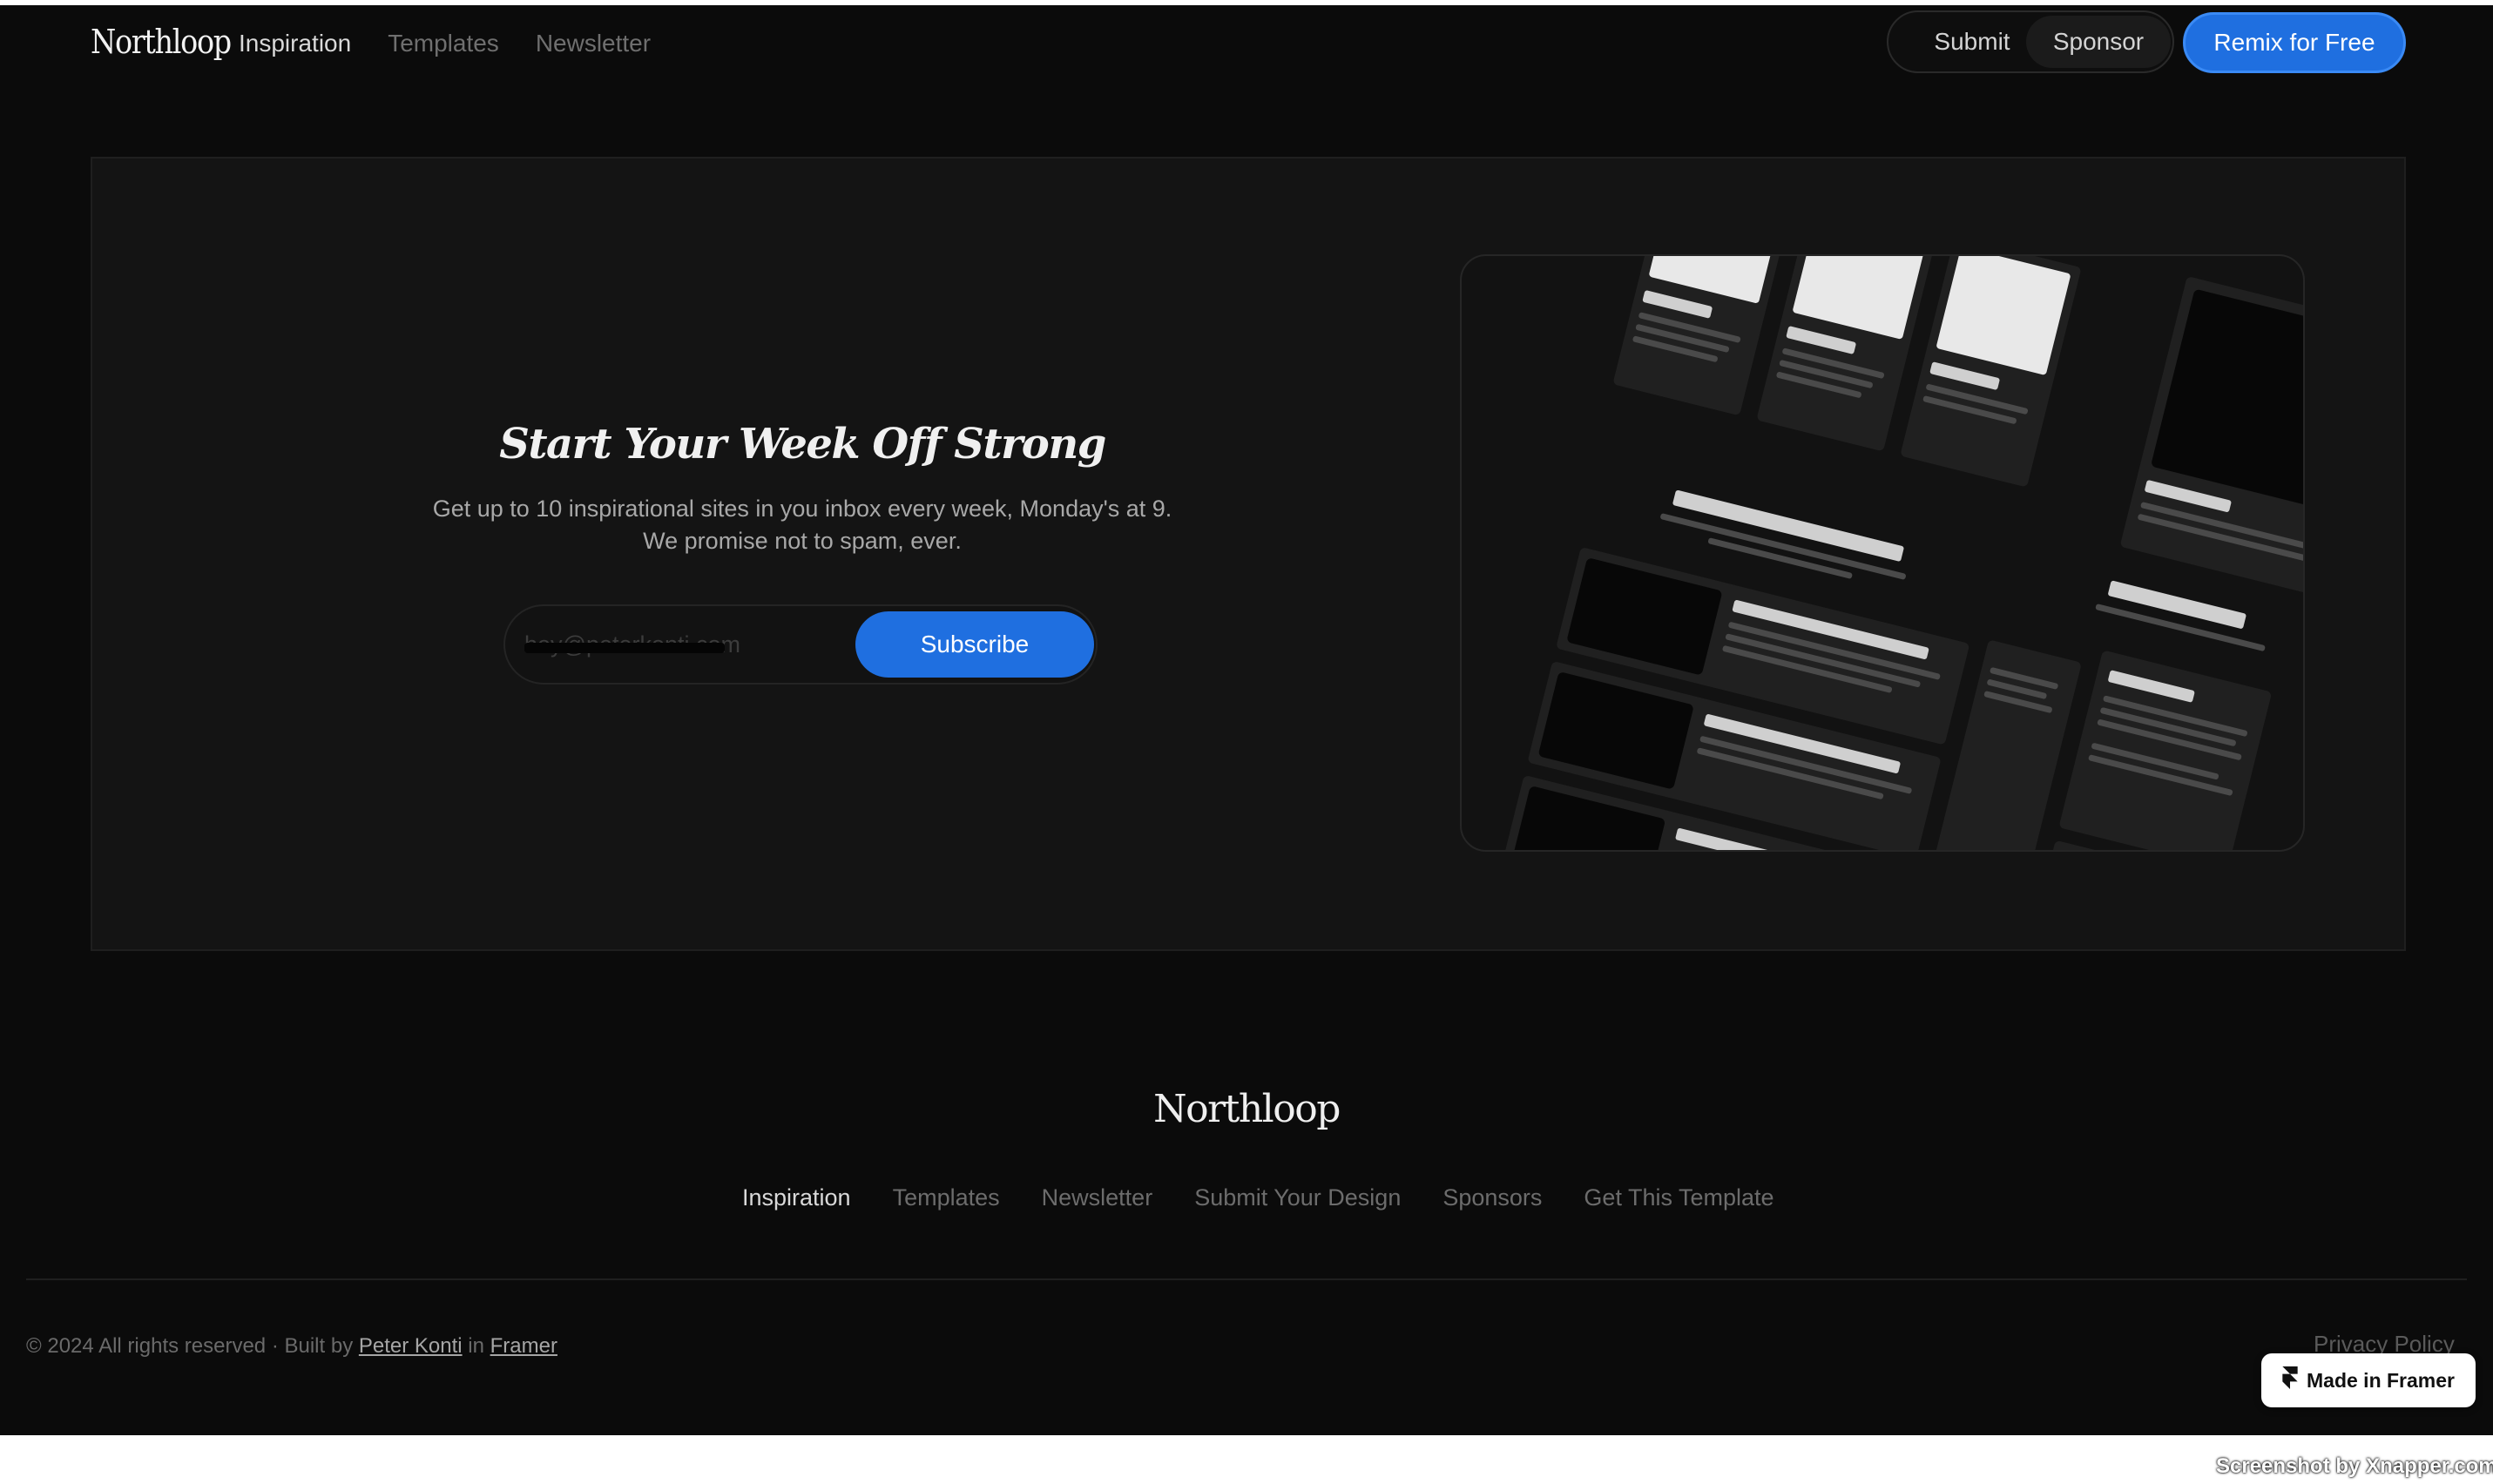  I want to click on submit-sponsor-group: Submit Sponsor, so click(2031, 41).